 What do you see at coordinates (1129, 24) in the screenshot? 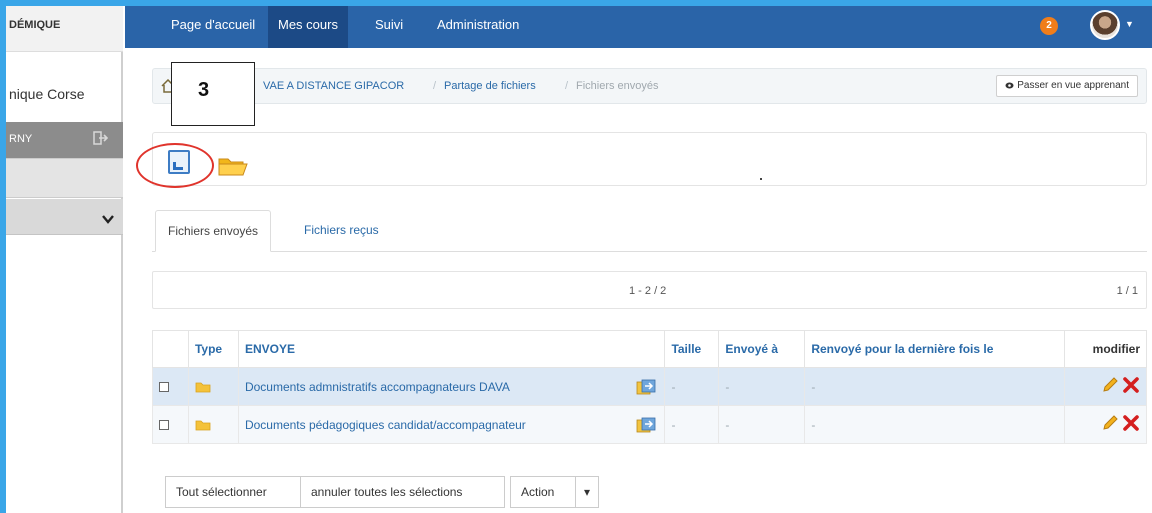
I see `caret-down-icon: ▼` at bounding box center [1129, 24].